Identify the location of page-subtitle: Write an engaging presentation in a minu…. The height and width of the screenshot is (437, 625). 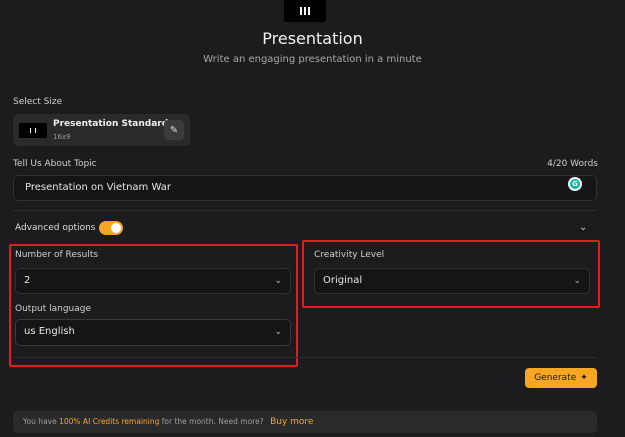
(312, 59).